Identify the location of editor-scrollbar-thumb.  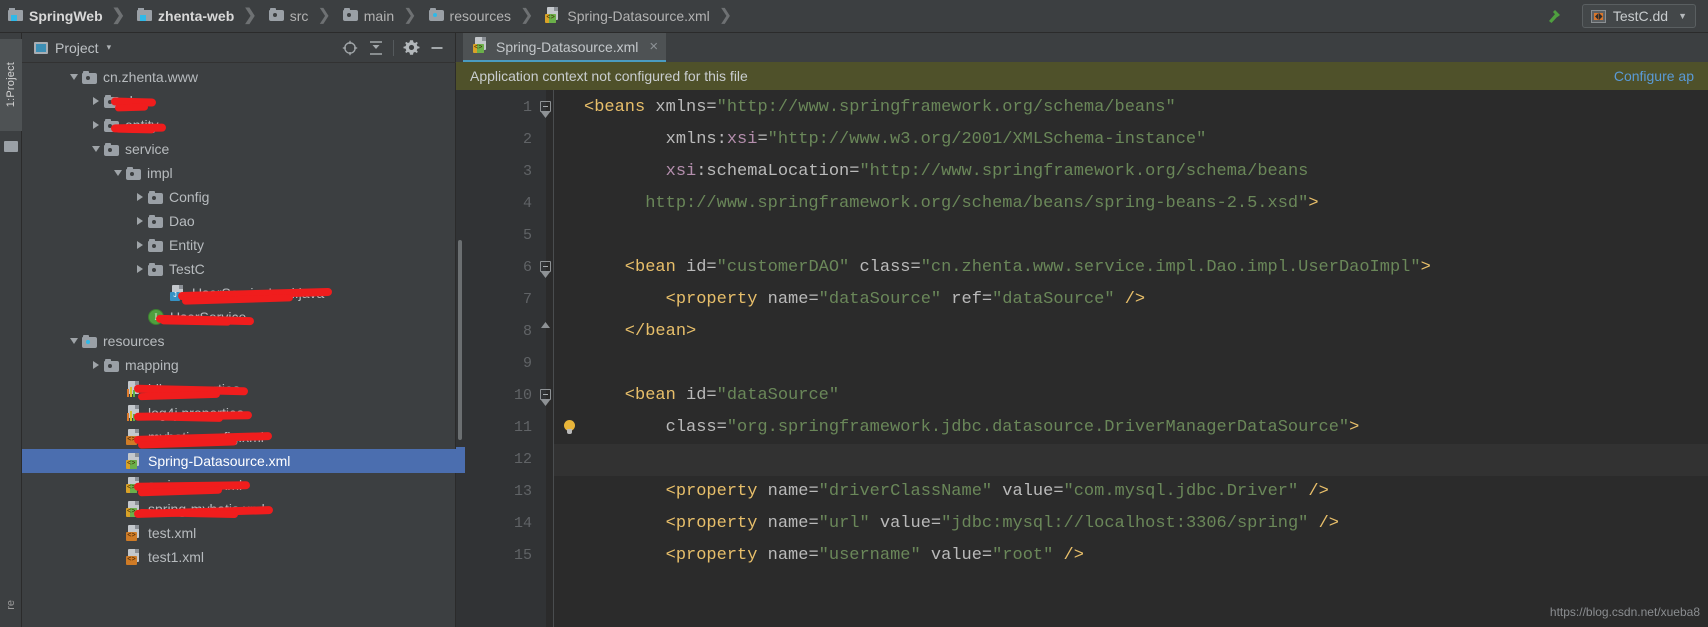
(460, 340).